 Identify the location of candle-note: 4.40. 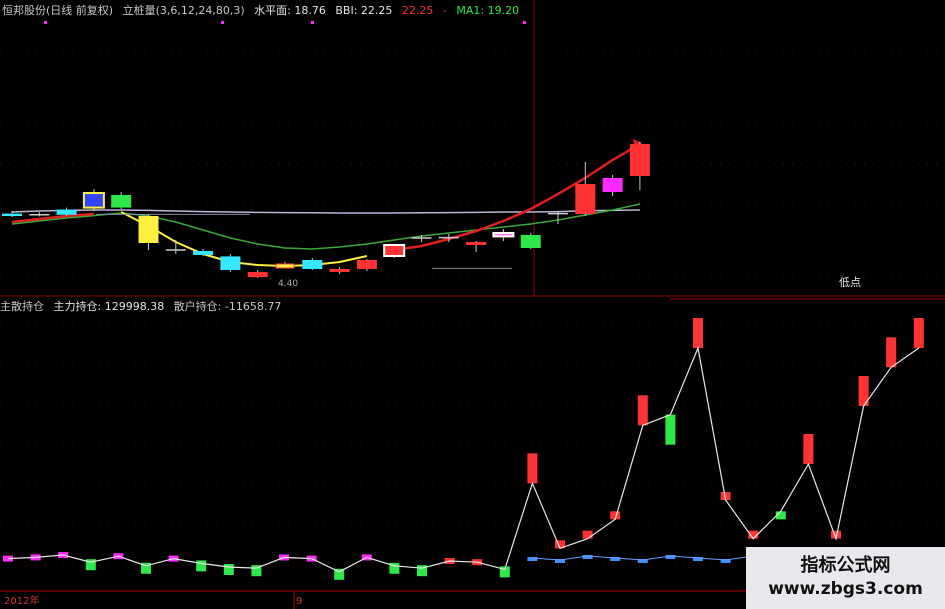
(288, 284).